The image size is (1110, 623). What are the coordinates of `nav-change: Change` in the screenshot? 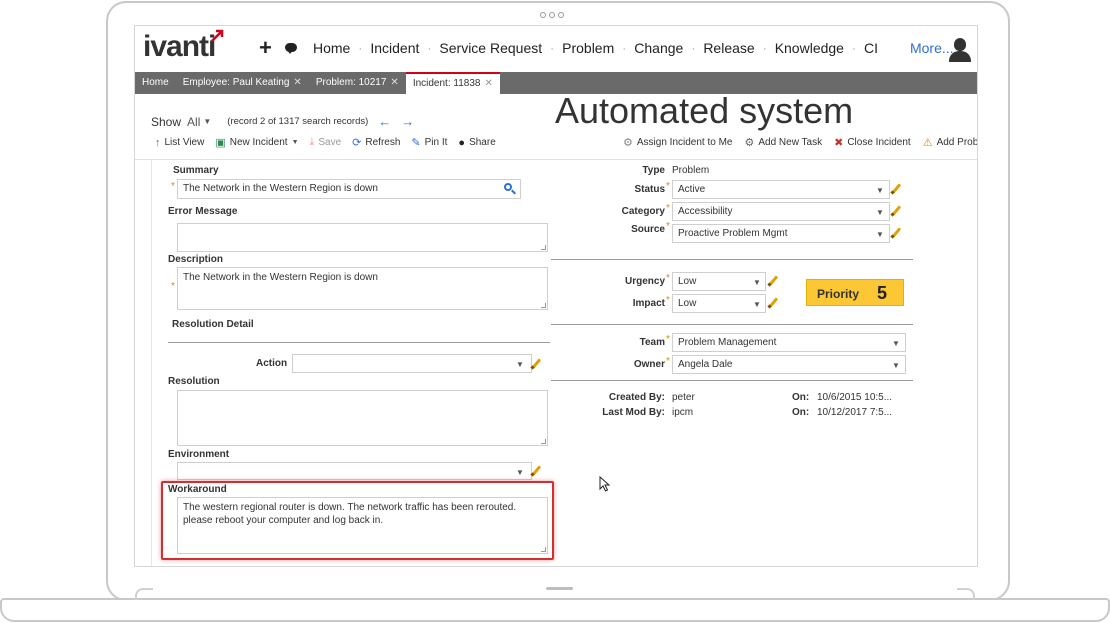 It's located at (658, 48).